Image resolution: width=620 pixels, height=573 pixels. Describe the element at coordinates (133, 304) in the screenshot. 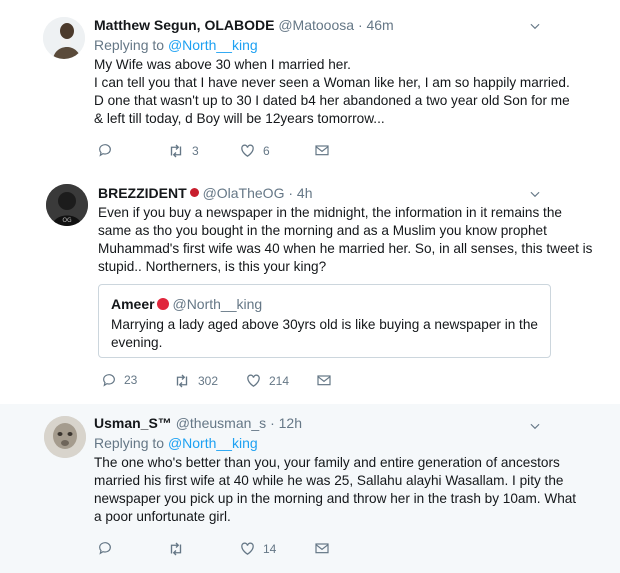

I see `quoted-display-name: Ameer` at that location.